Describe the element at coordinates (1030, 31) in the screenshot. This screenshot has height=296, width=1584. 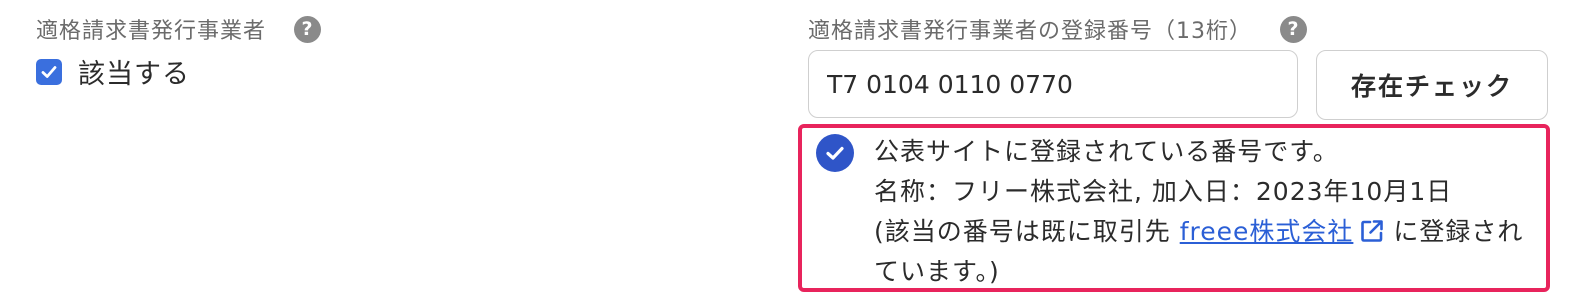
I see `registration-number-label: 適格請求書発行事業者の登録番号（13桁）` at that location.